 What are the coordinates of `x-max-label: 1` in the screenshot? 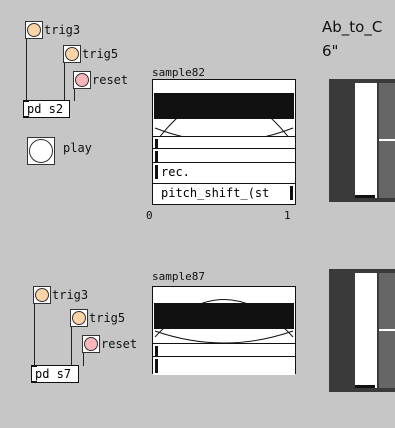 It's located at (287, 215).